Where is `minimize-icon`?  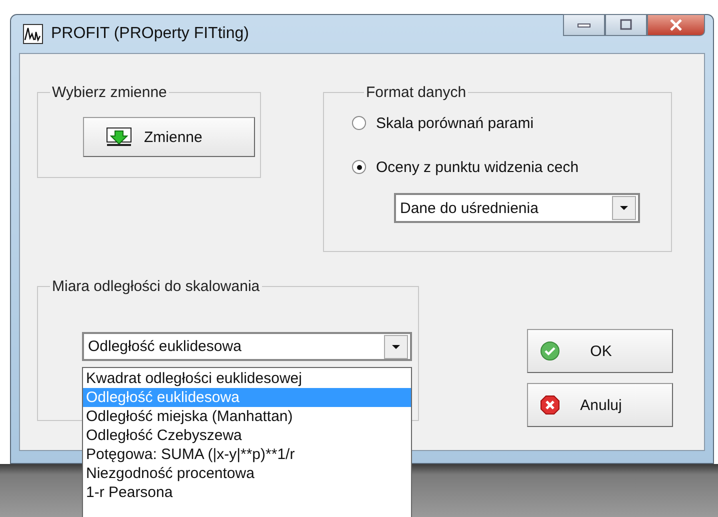 minimize-icon is located at coordinates (584, 25).